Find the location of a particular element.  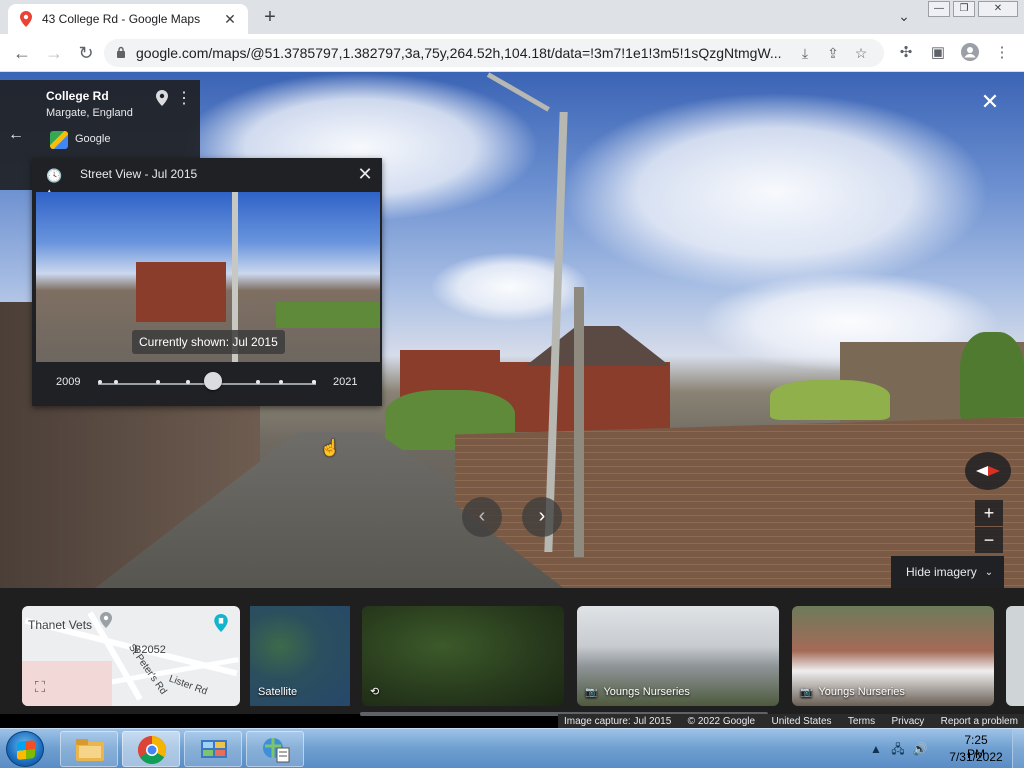

photo-thumbnail: ⟲ is located at coordinates (463, 656).